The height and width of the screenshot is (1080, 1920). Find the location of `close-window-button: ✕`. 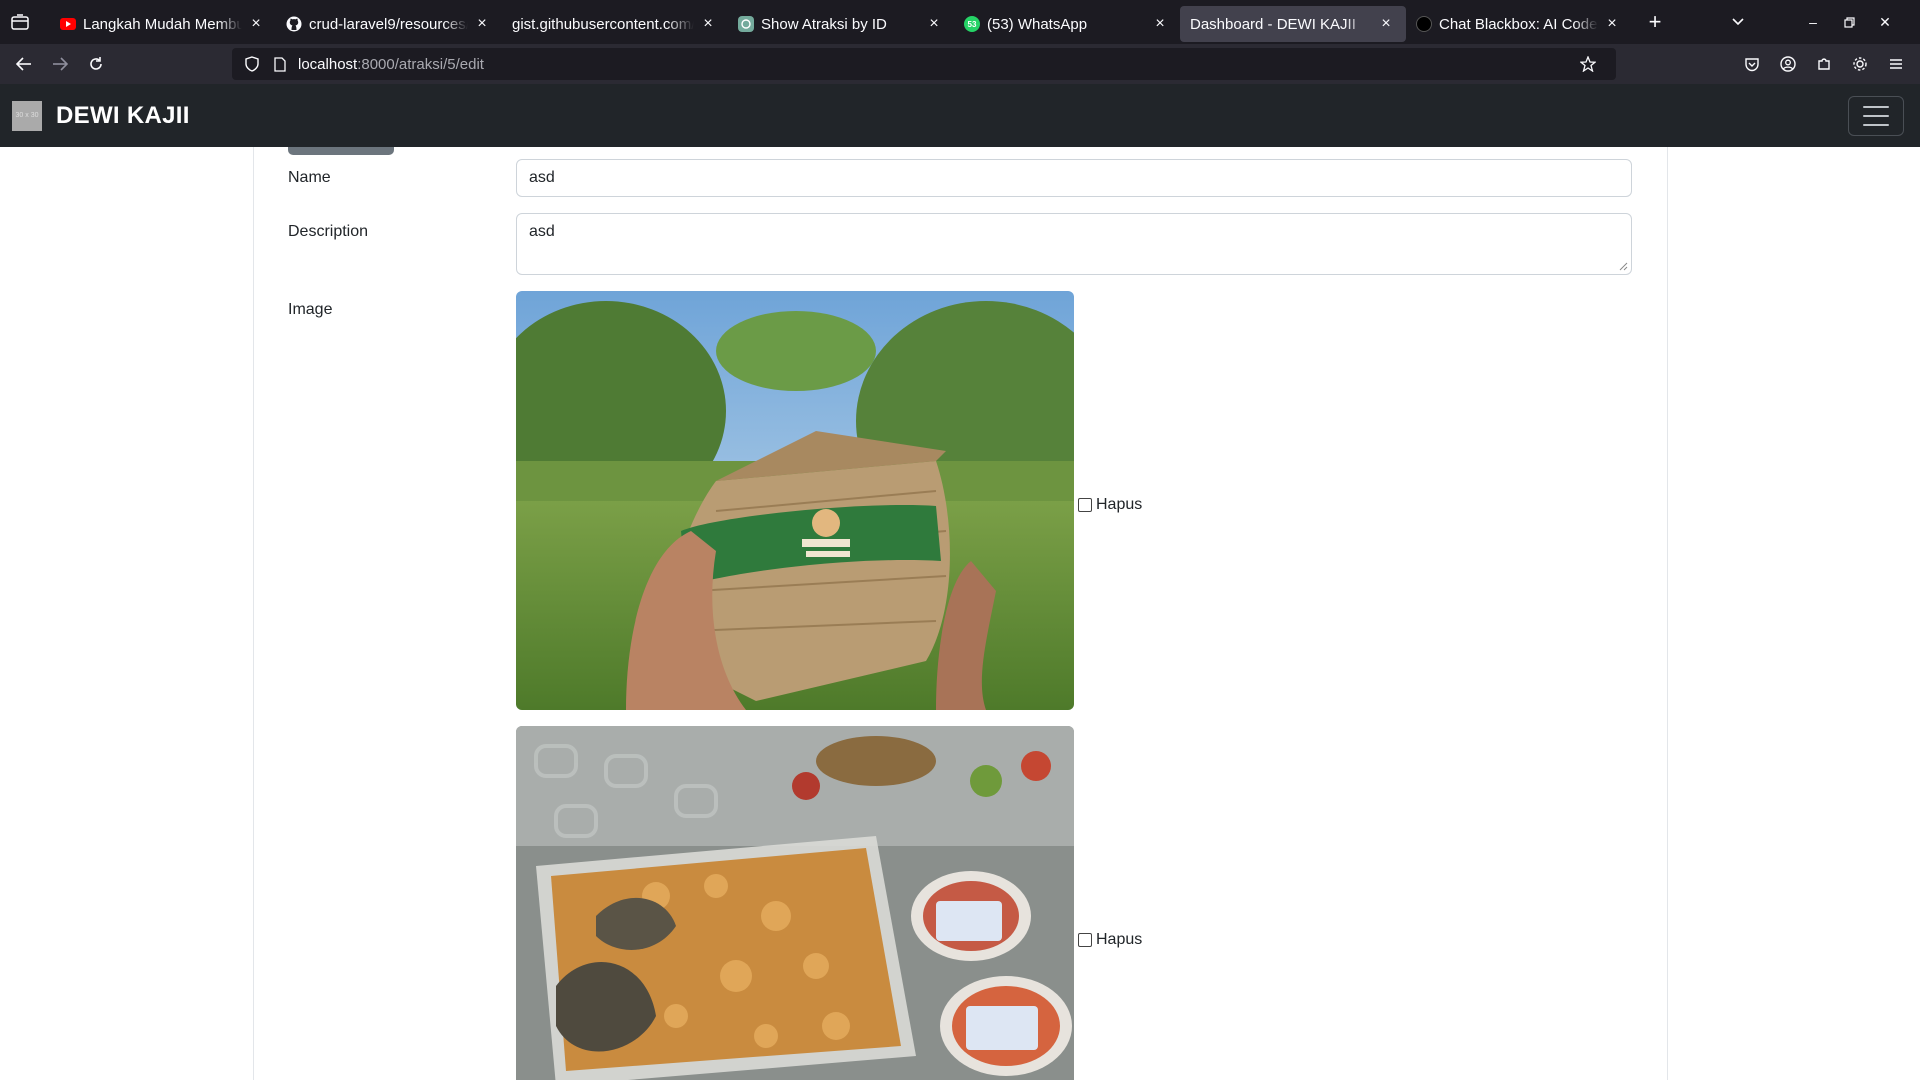

close-window-button: ✕ is located at coordinates (1885, 22).